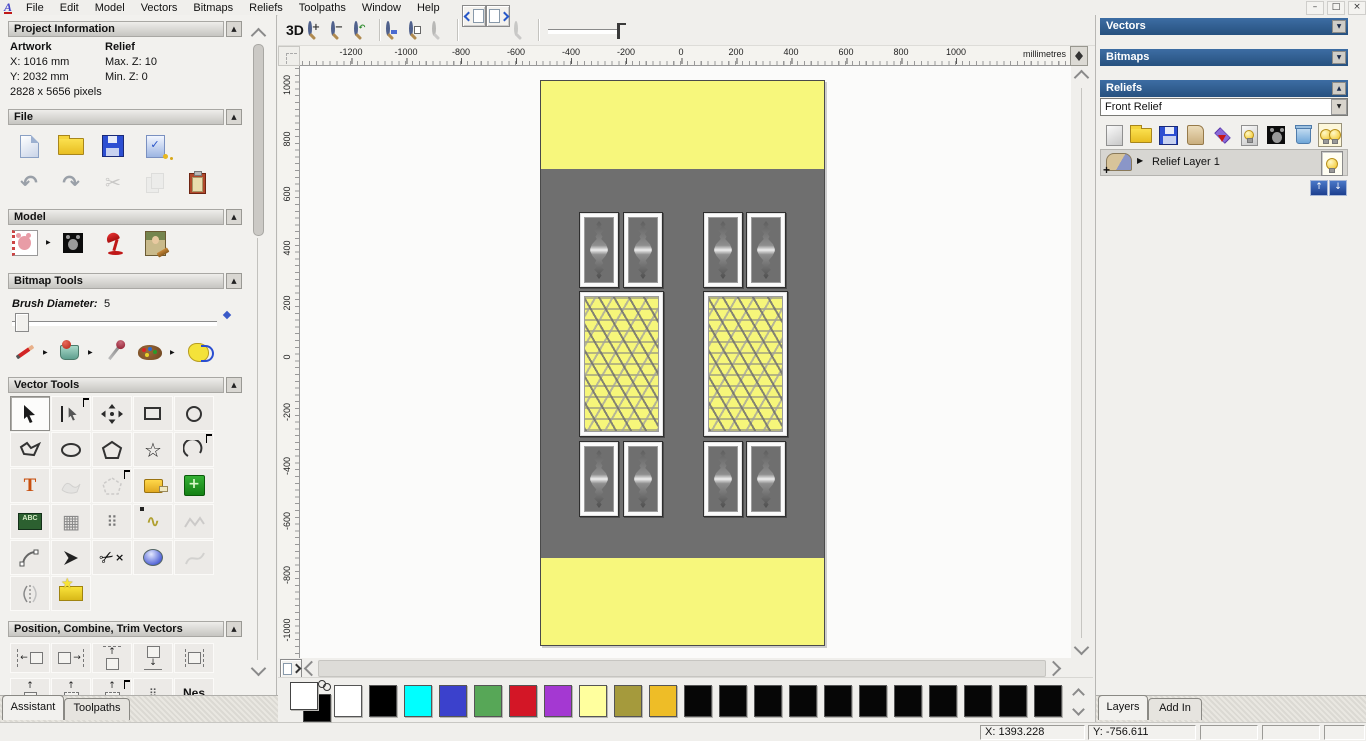  What do you see at coordinates (434, 28) in the screenshot?
I see `zoom-objects-button-disabled` at bounding box center [434, 28].